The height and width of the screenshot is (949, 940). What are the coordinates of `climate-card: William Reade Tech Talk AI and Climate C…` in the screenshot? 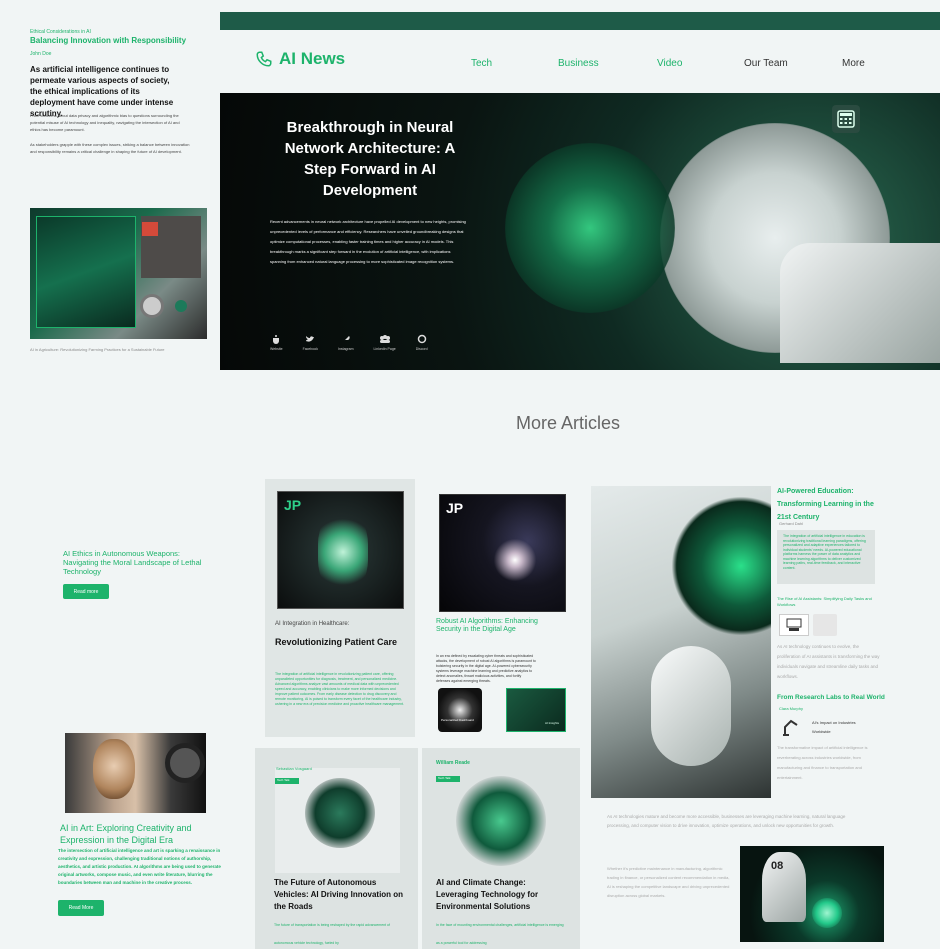 It's located at (501, 848).